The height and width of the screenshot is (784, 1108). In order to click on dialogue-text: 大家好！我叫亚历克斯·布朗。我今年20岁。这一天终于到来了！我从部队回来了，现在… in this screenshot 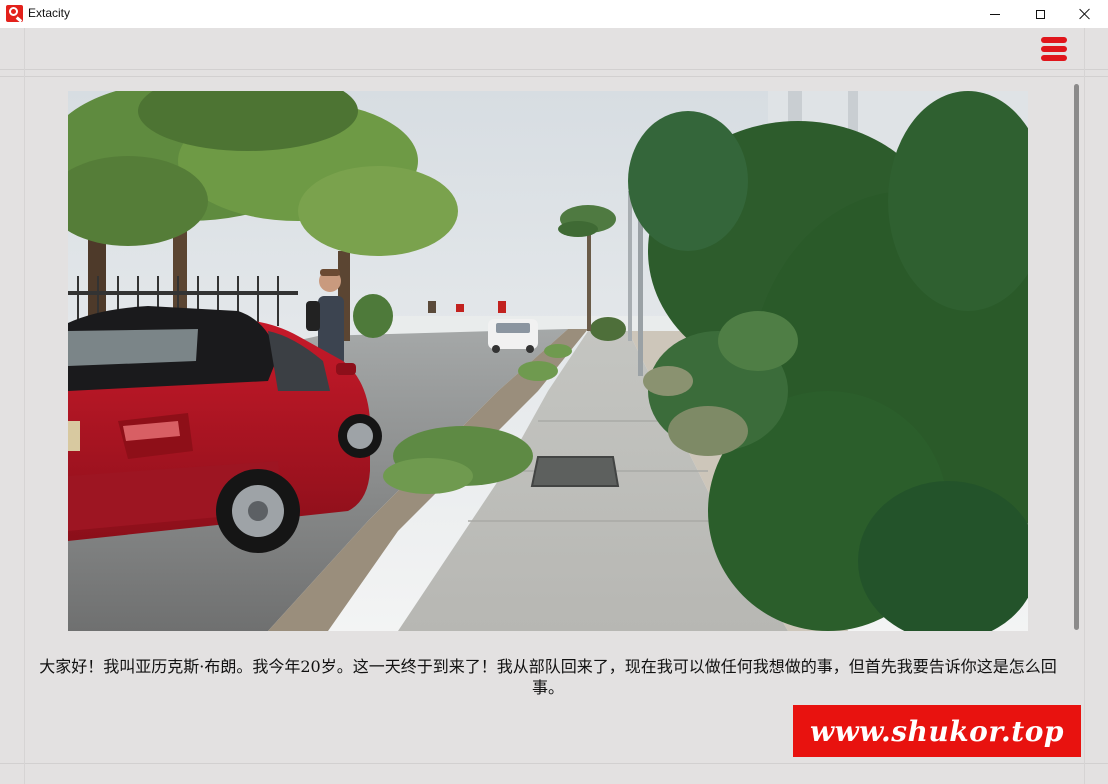, I will do `click(548, 677)`.